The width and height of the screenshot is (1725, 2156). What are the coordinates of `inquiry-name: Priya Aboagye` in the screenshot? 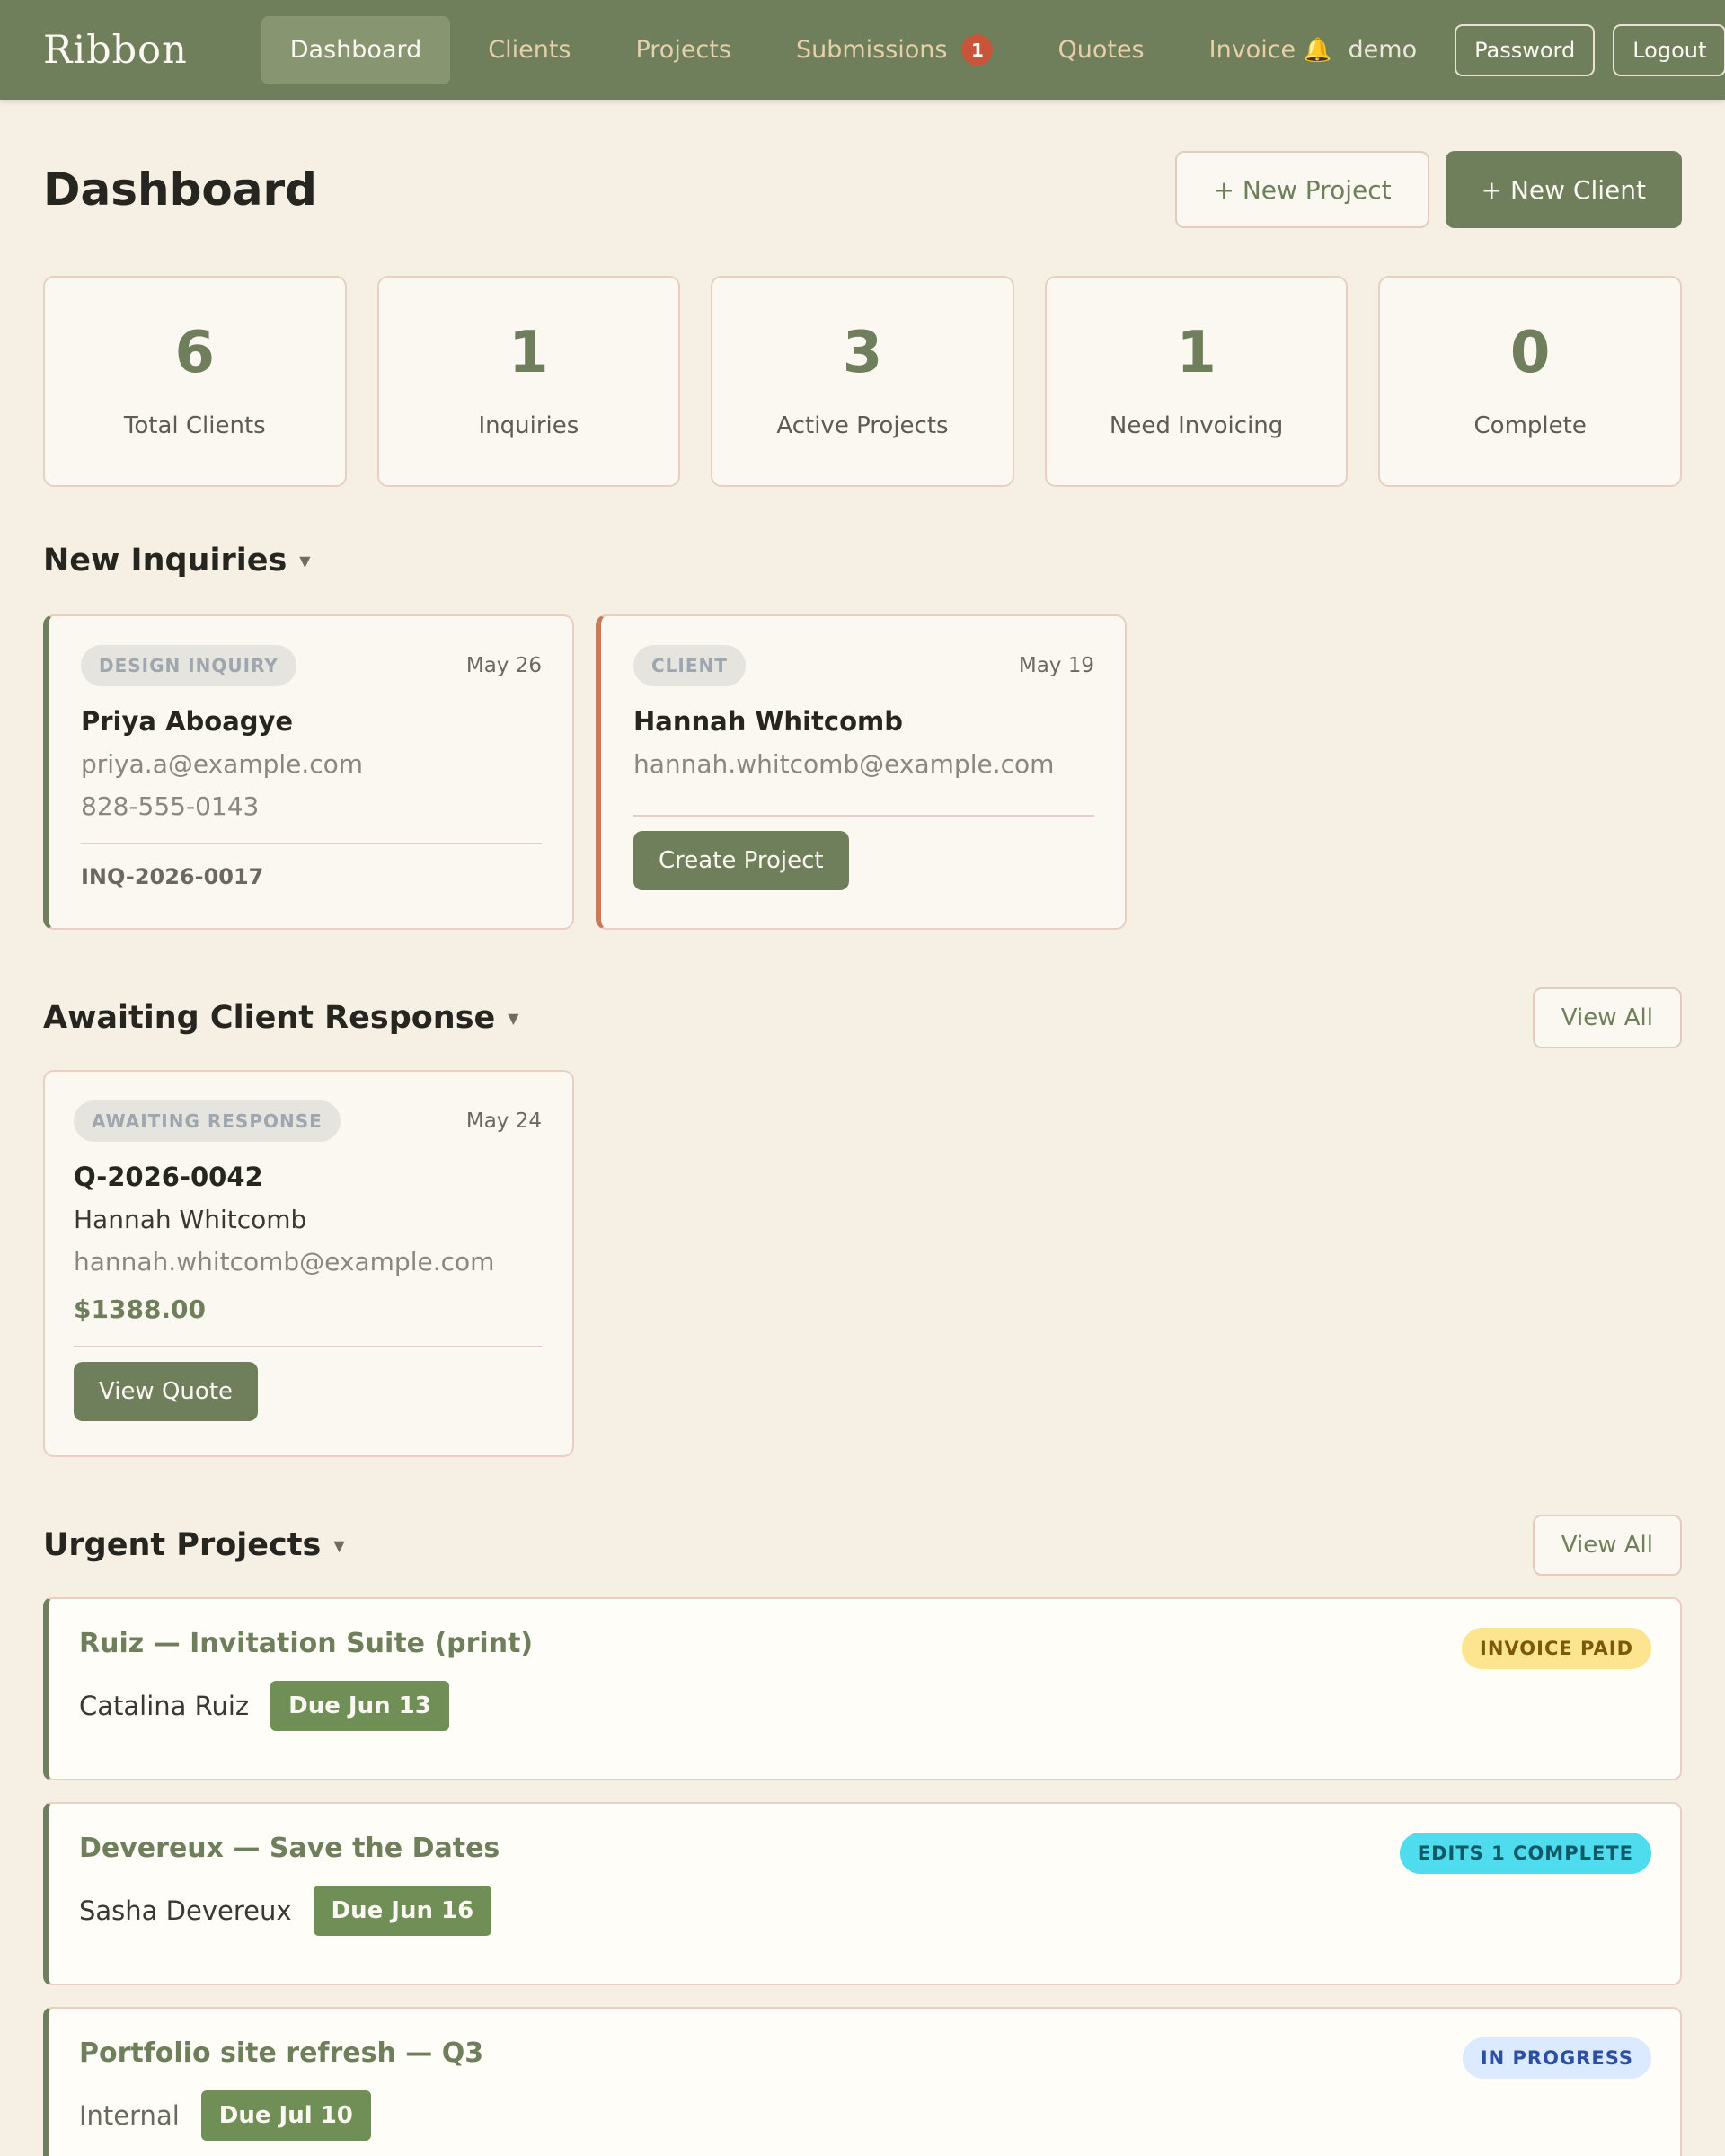 It's located at (187, 721).